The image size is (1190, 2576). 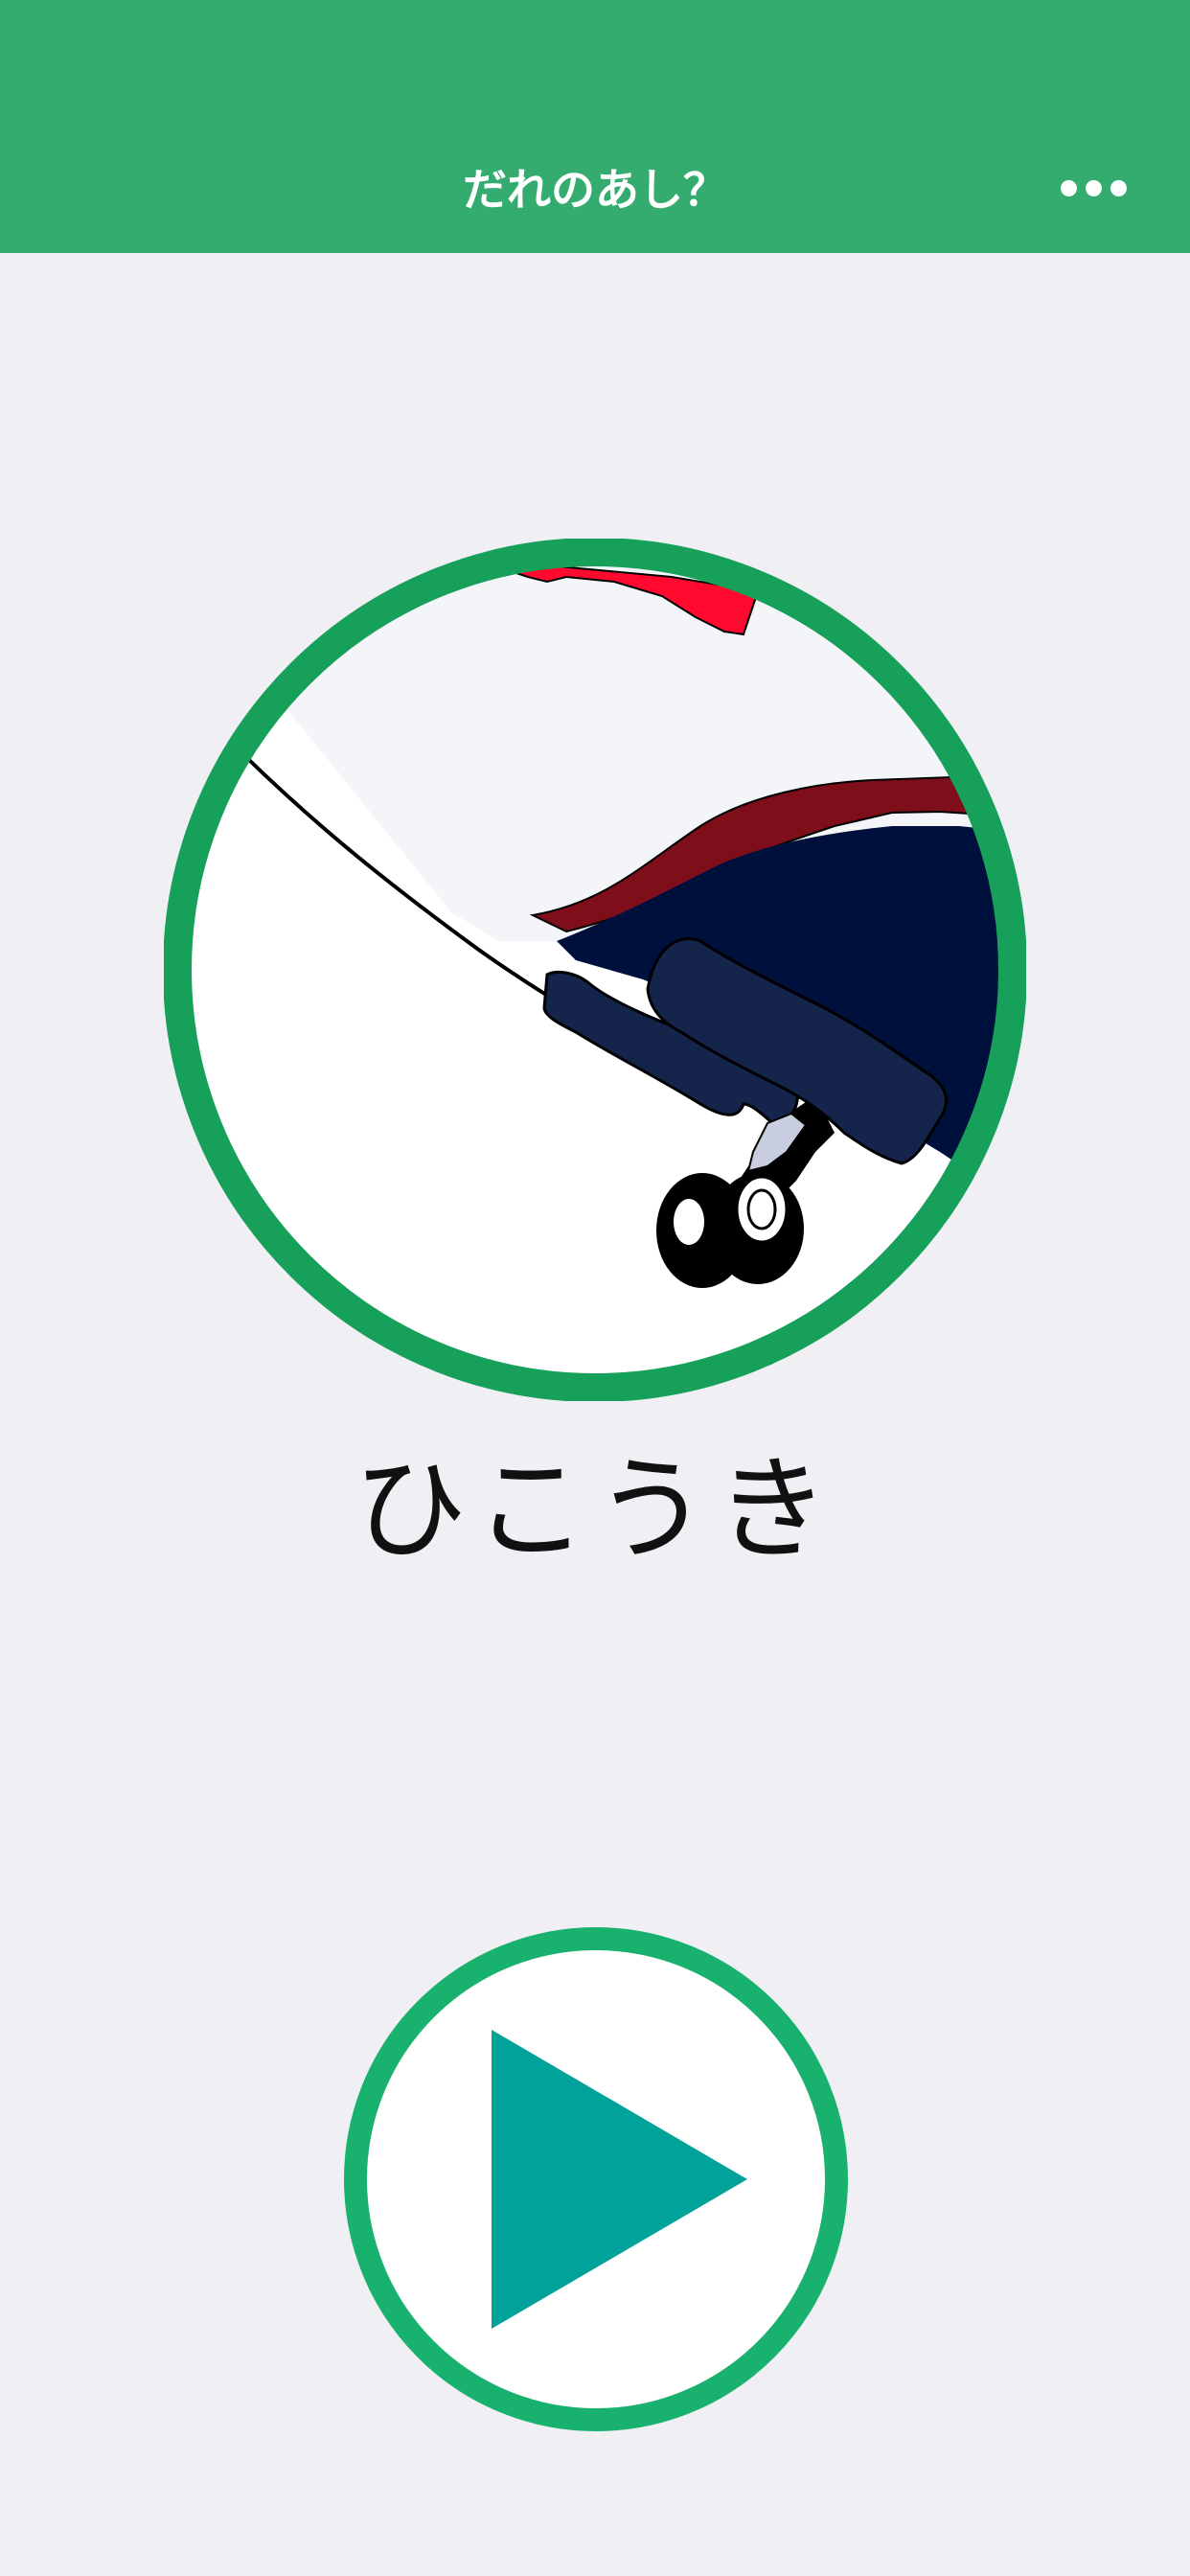 I want to click on more-options-button, so click(x=1094, y=187).